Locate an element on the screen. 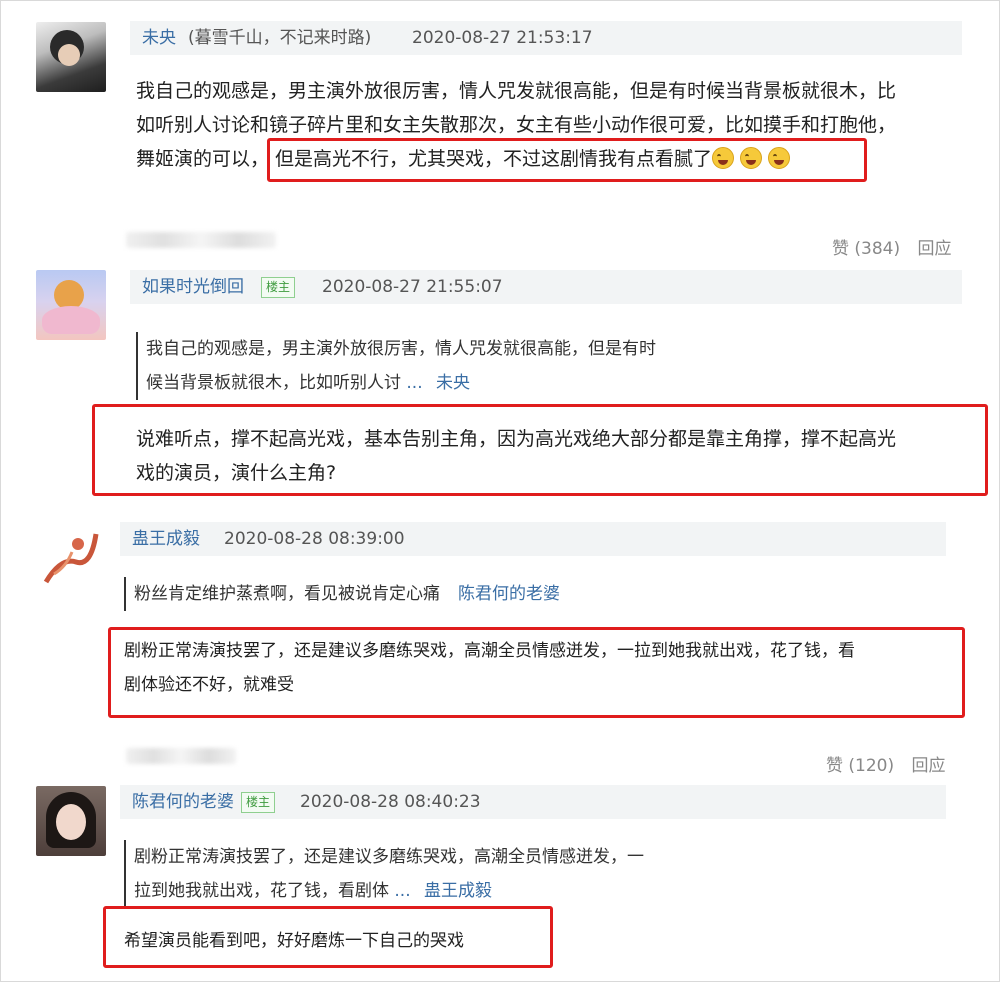  comment-header: 陈君何的老婆 楼主 2020-08-28 08:40:23 is located at coordinates (533, 802).